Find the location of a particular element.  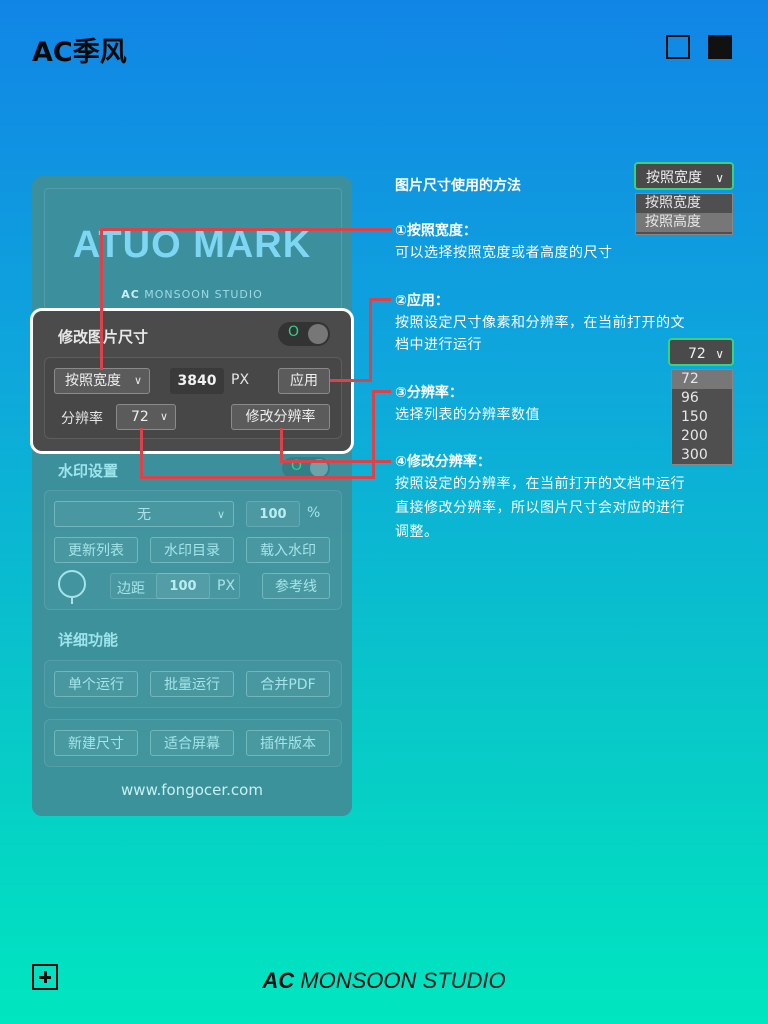

margin-label: 边距 is located at coordinates (131, 589).